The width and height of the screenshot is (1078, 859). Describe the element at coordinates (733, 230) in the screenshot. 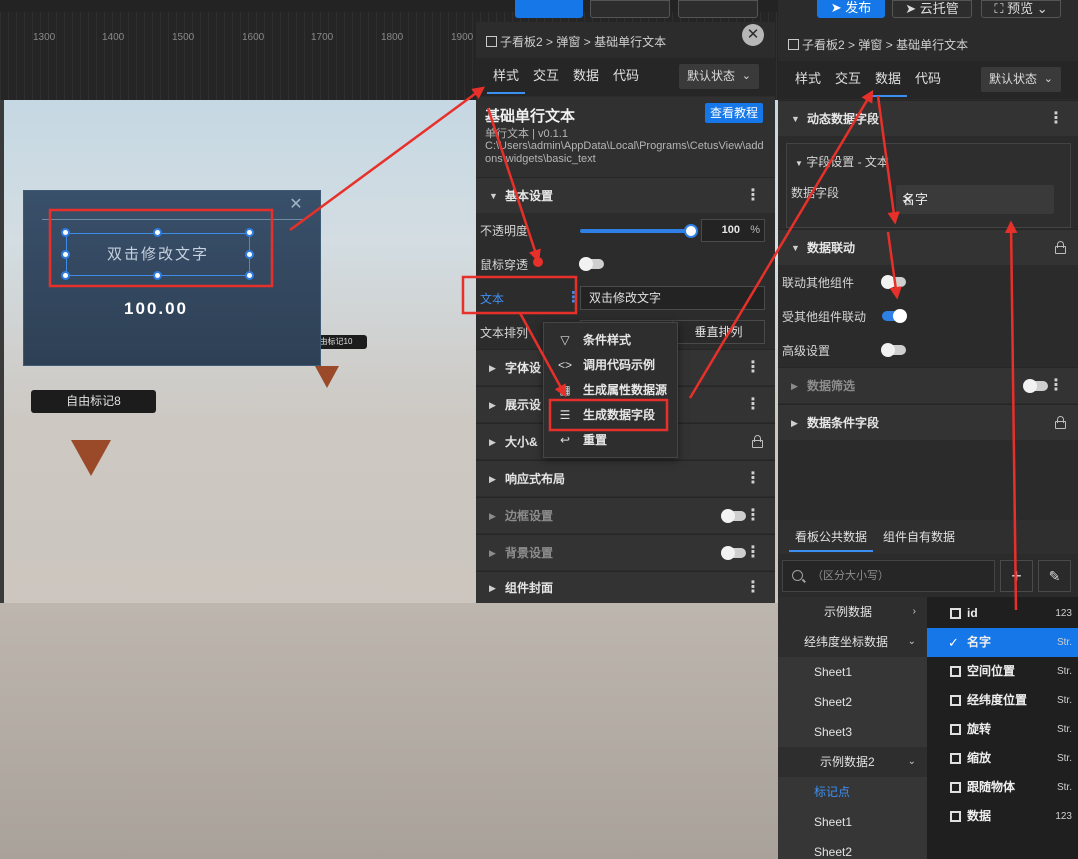

I see `opacity-input: 100 %` at that location.